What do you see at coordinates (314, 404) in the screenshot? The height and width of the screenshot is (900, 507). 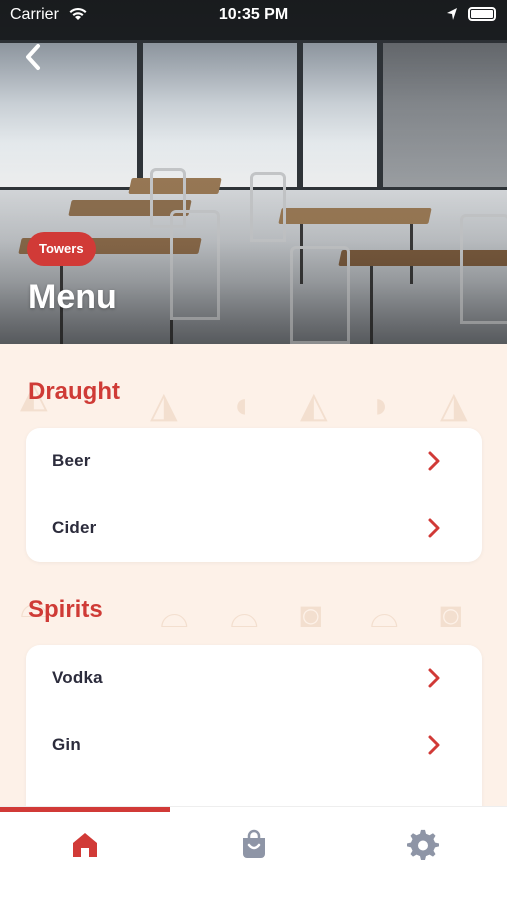 I see `pizza-pattern-icon: ◭` at bounding box center [314, 404].